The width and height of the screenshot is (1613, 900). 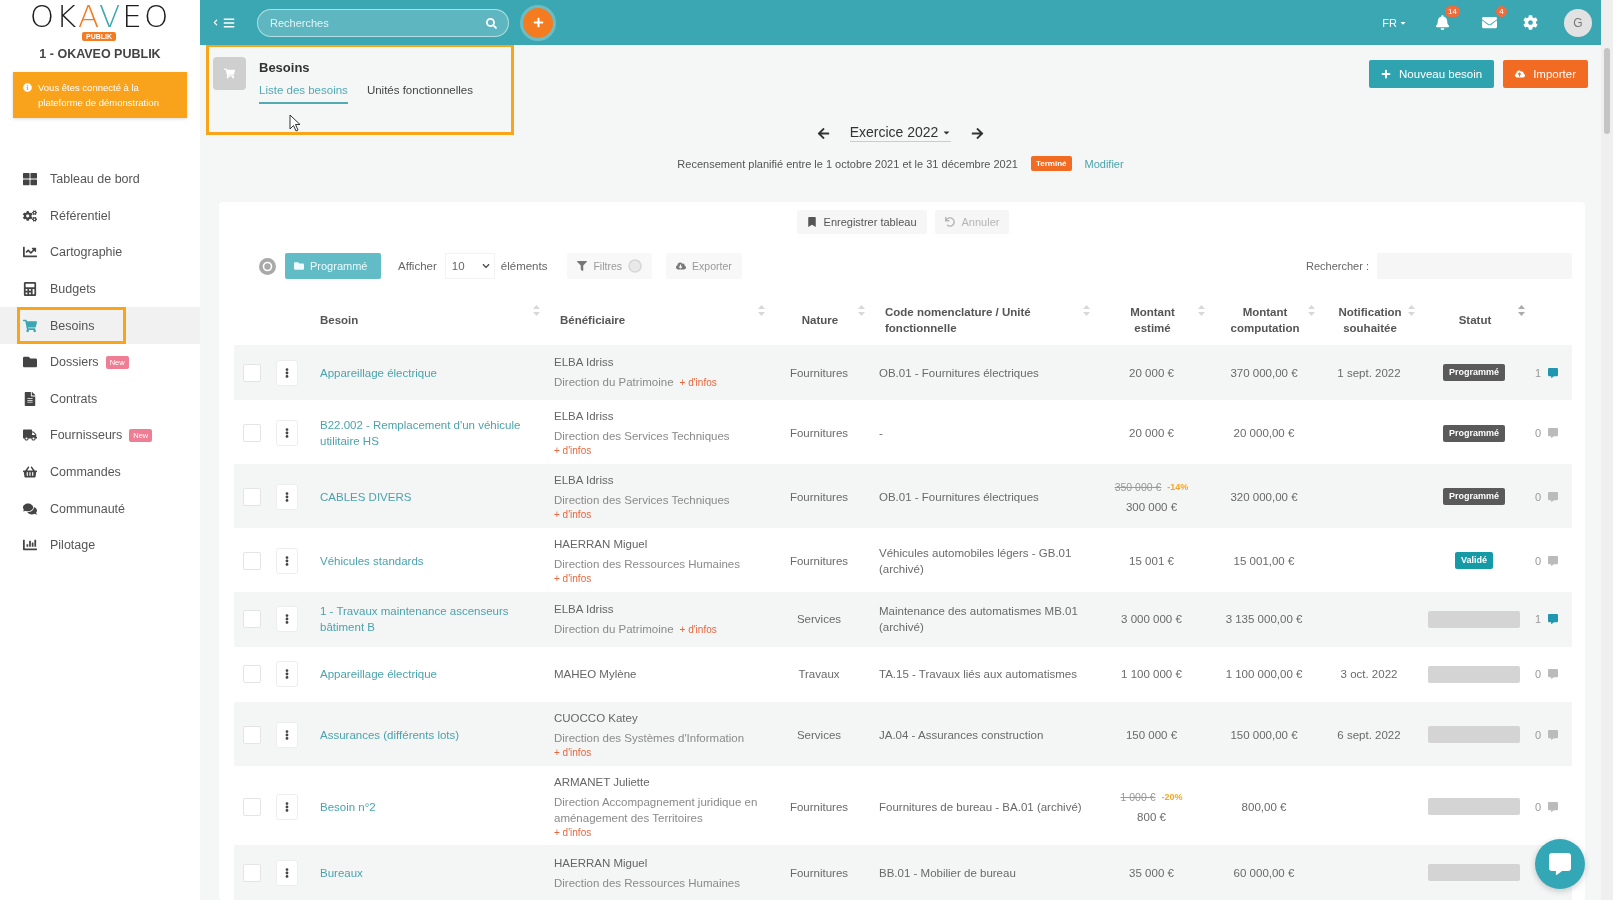 What do you see at coordinates (1264, 497) in the screenshot?
I see `computation-amount: 320 000,00 €` at bounding box center [1264, 497].